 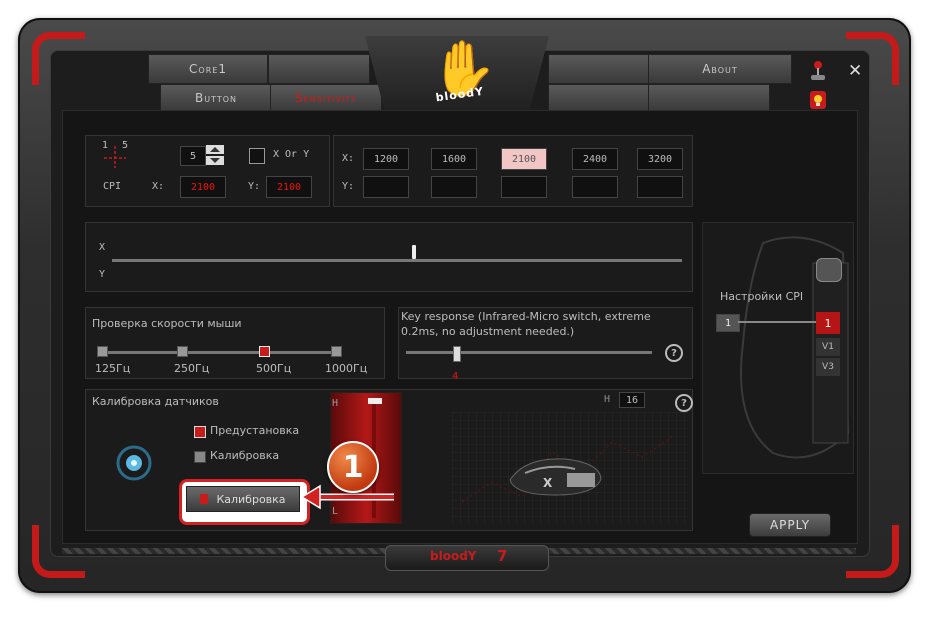 What do you see at coordinates (607, 399) in the screenshot?
I see `surface-h-label: H` at bounding box center [607, 399].